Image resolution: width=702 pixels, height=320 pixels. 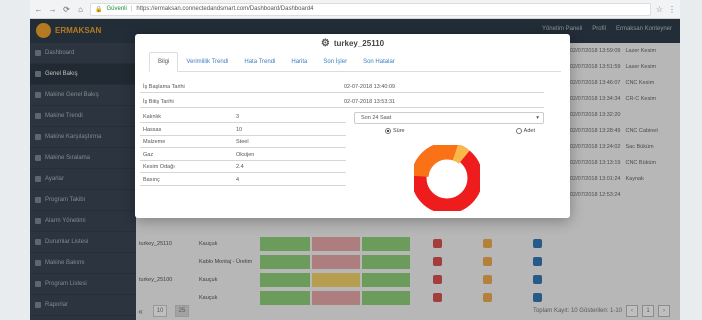 What do you see at coordinates (325, 43) in the screenshot?
I see `gears-icon: ⚙` at bounding box center [325, 43].